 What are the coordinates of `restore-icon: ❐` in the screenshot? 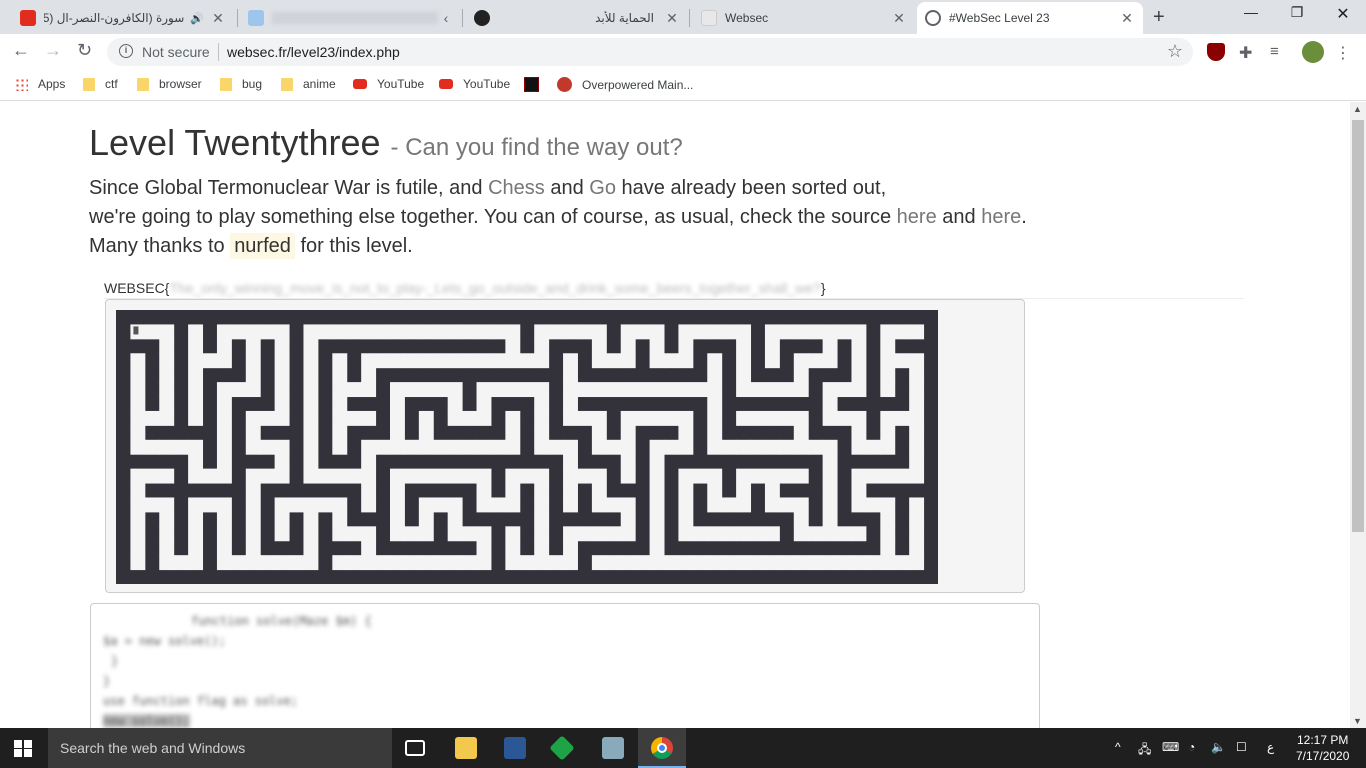 It's located at (1297, 12).